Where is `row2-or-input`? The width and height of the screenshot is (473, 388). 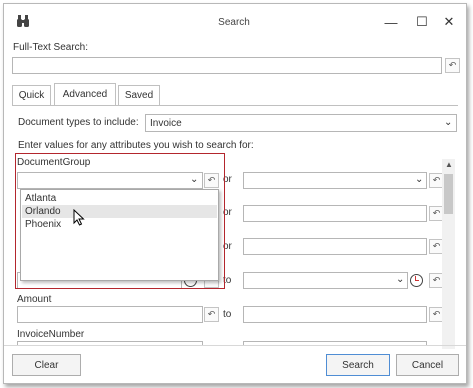 row2-or-input is located at coordinates (335, 213).